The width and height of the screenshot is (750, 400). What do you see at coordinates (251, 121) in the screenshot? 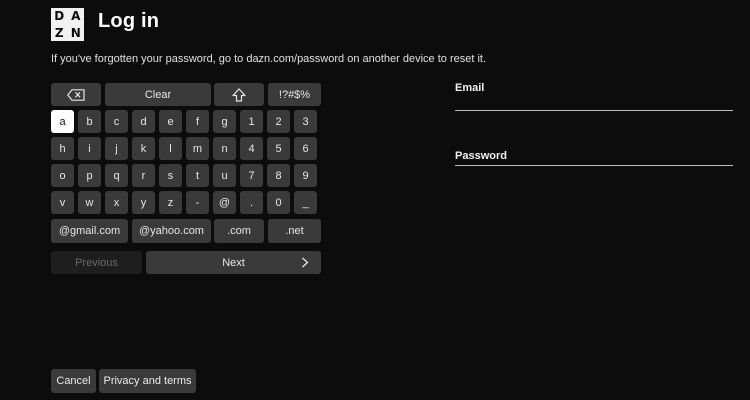
I see `key-1: 1` at bounding box center [251, 121].